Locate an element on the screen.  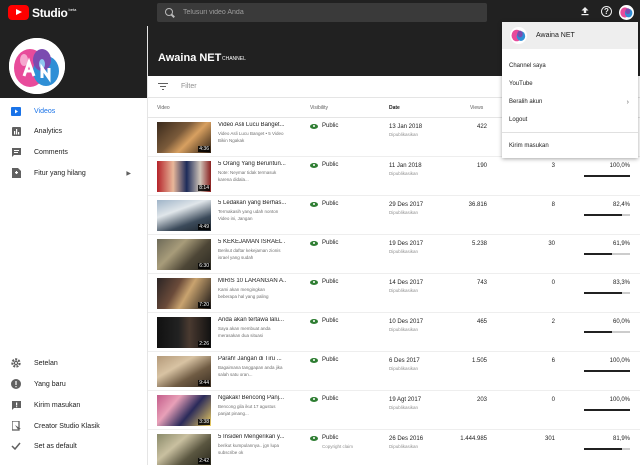
sidebar-item-classic-studio: Creator Studio Klasik is located at coordinates (73, 426).